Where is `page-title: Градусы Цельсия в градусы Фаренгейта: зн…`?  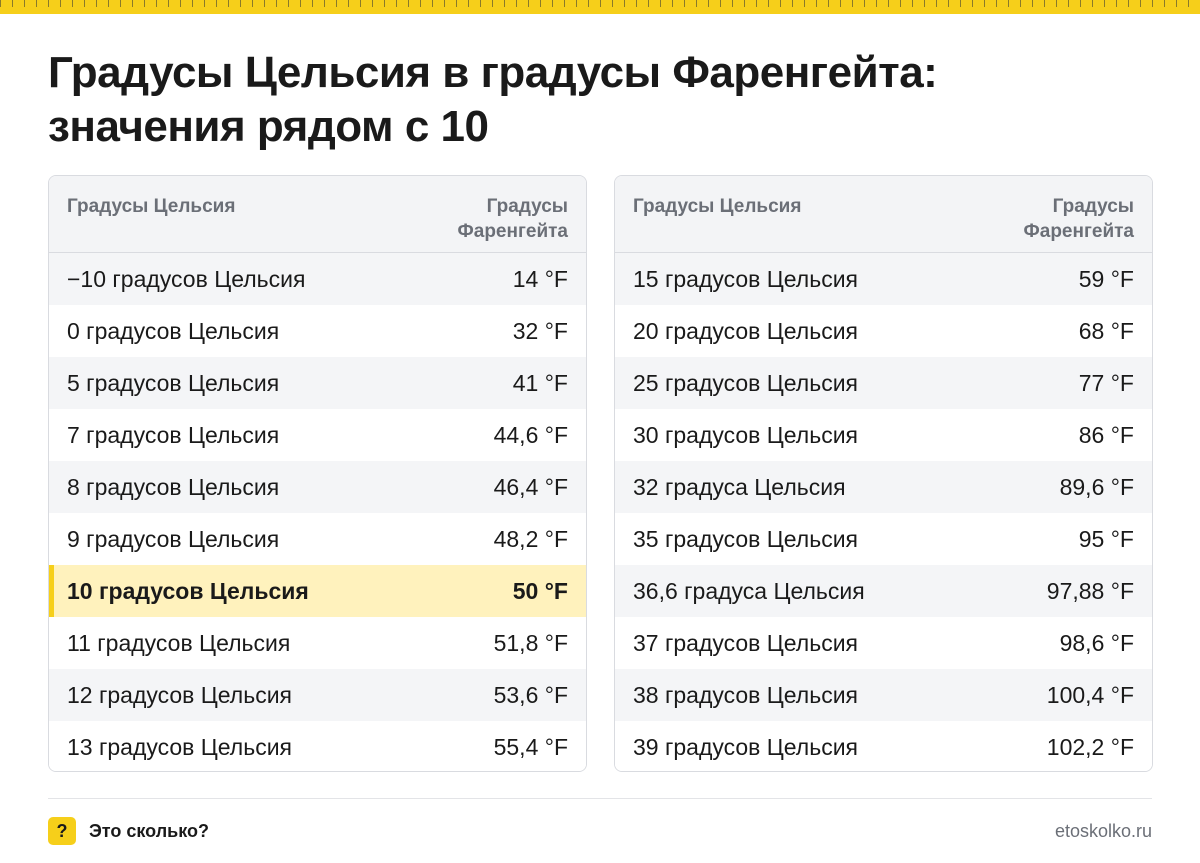 page-title: Градусы Цельсия в градусы Фаренгейта: зн… is located at coordinates (598, 100).